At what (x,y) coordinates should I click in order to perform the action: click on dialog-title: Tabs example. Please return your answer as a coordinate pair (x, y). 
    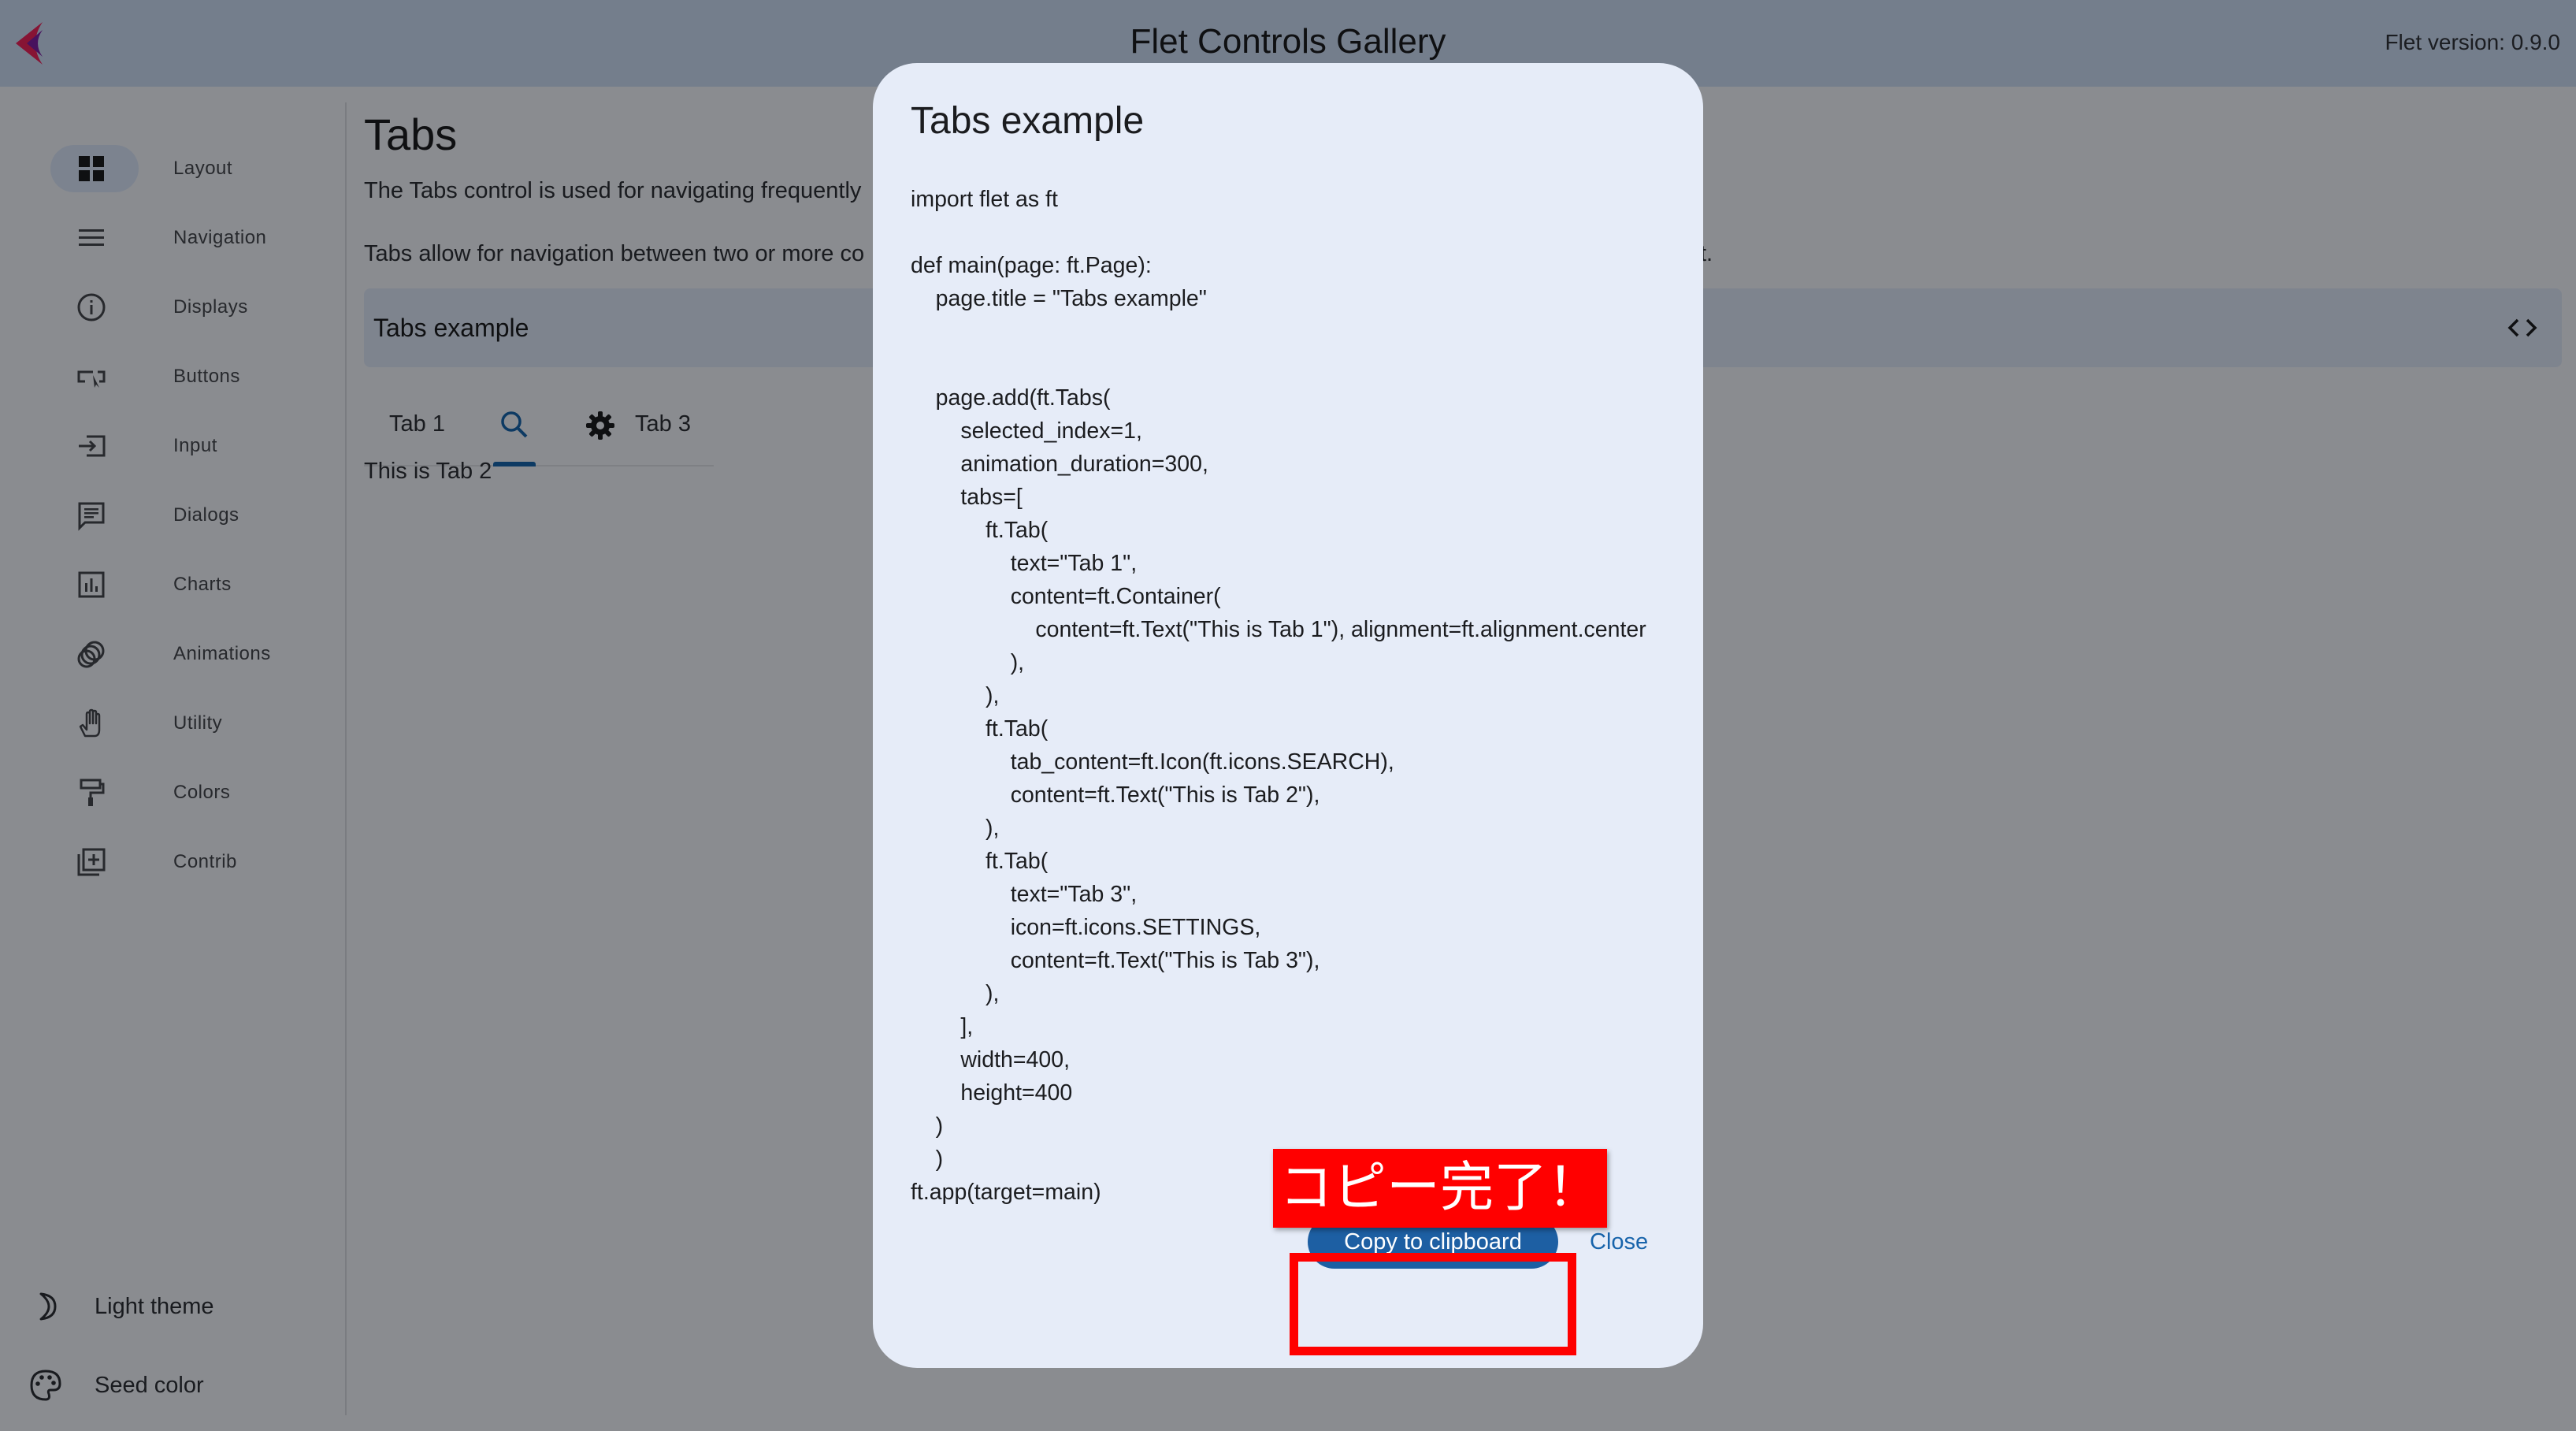
    Looking at the image, I should click on (1028, 121).